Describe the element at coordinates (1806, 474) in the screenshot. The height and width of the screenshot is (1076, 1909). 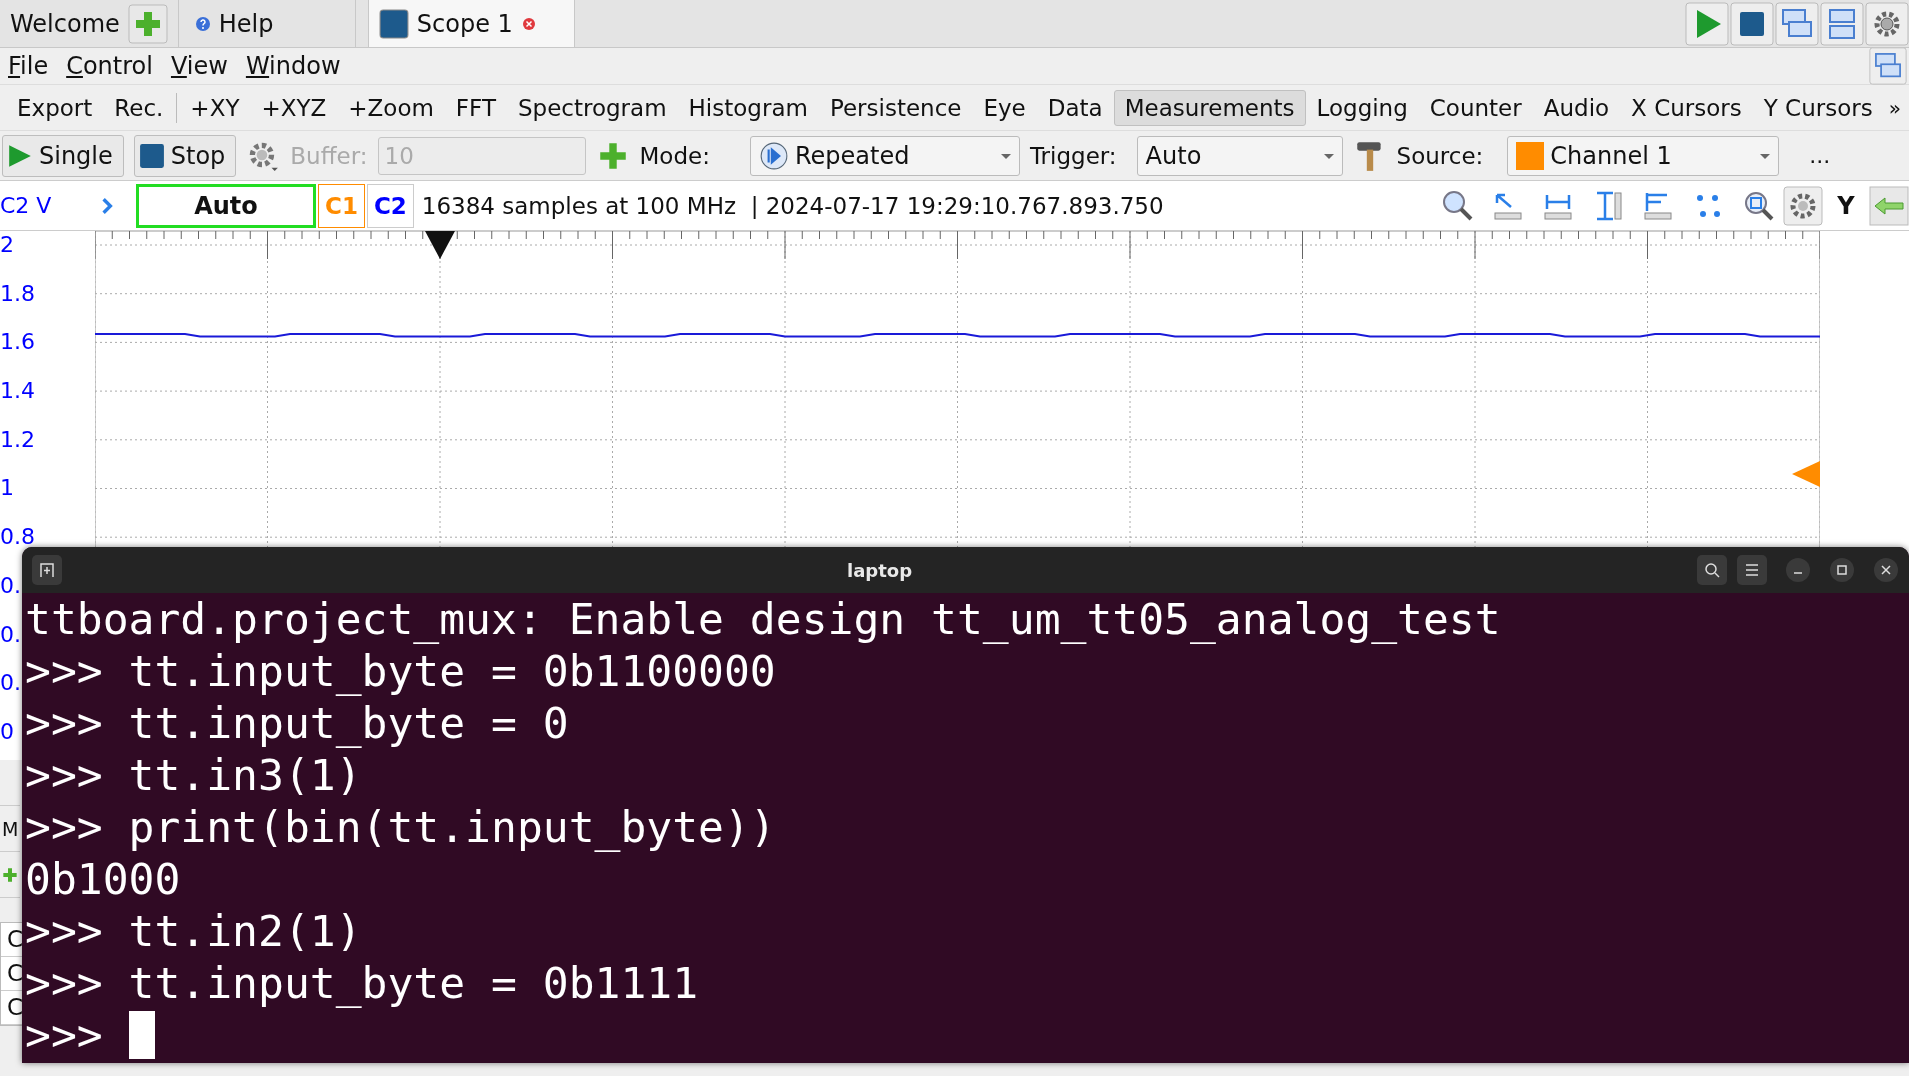
I see `trigger-level-marker` at that location.